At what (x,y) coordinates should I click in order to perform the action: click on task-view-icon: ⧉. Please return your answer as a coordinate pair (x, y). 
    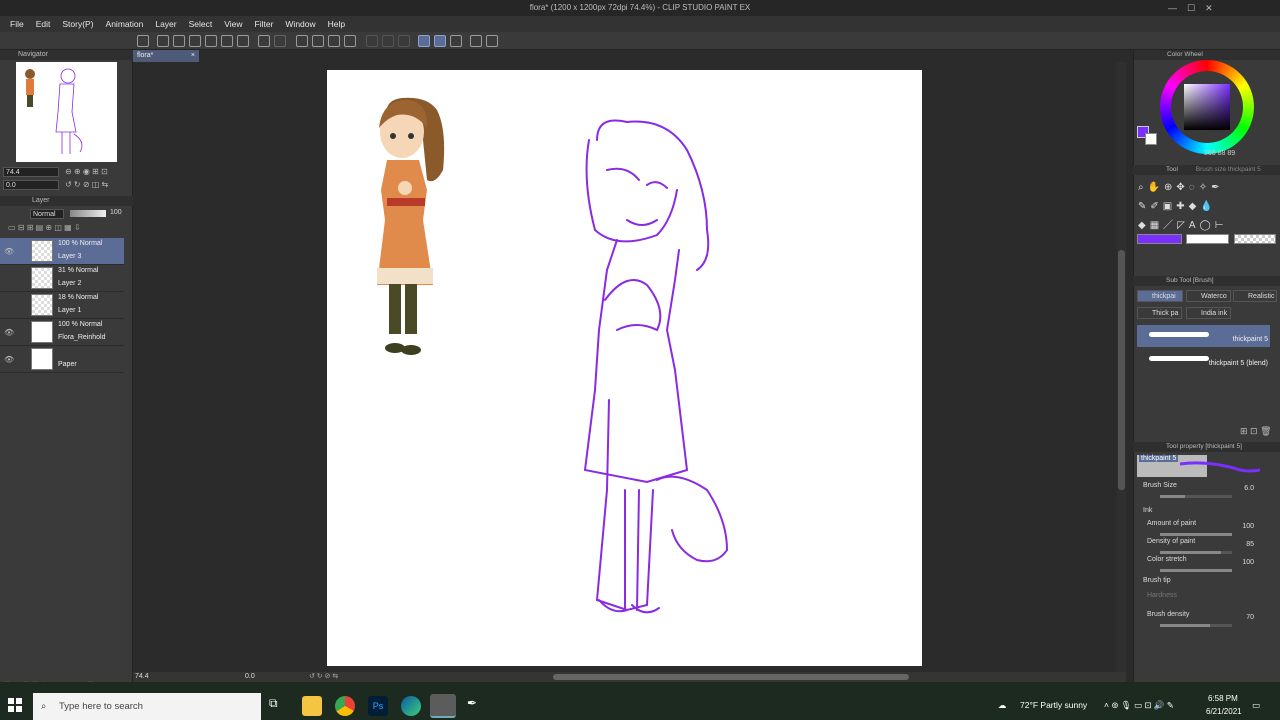
    Looking at the image, I should click on (279, 706).